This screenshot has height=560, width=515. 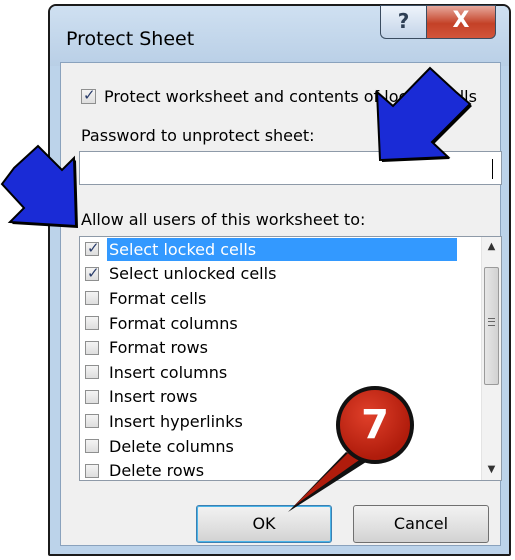 I want to click on arrow-to-allow-list-icon, so click(x=39, y=186).